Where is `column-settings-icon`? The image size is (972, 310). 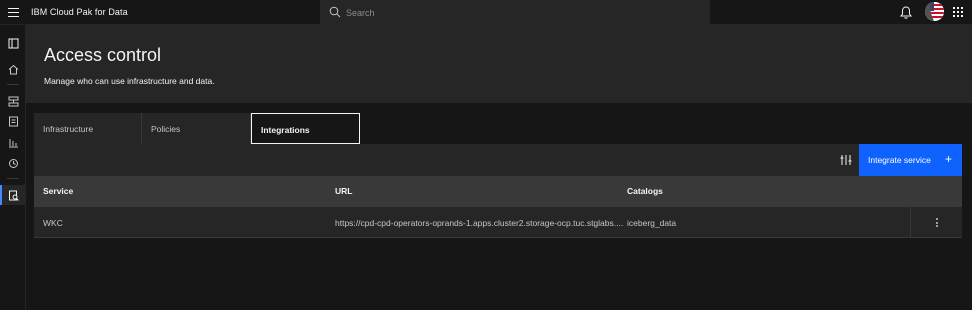
column-settings-icon is located at coordinates (846, 160).